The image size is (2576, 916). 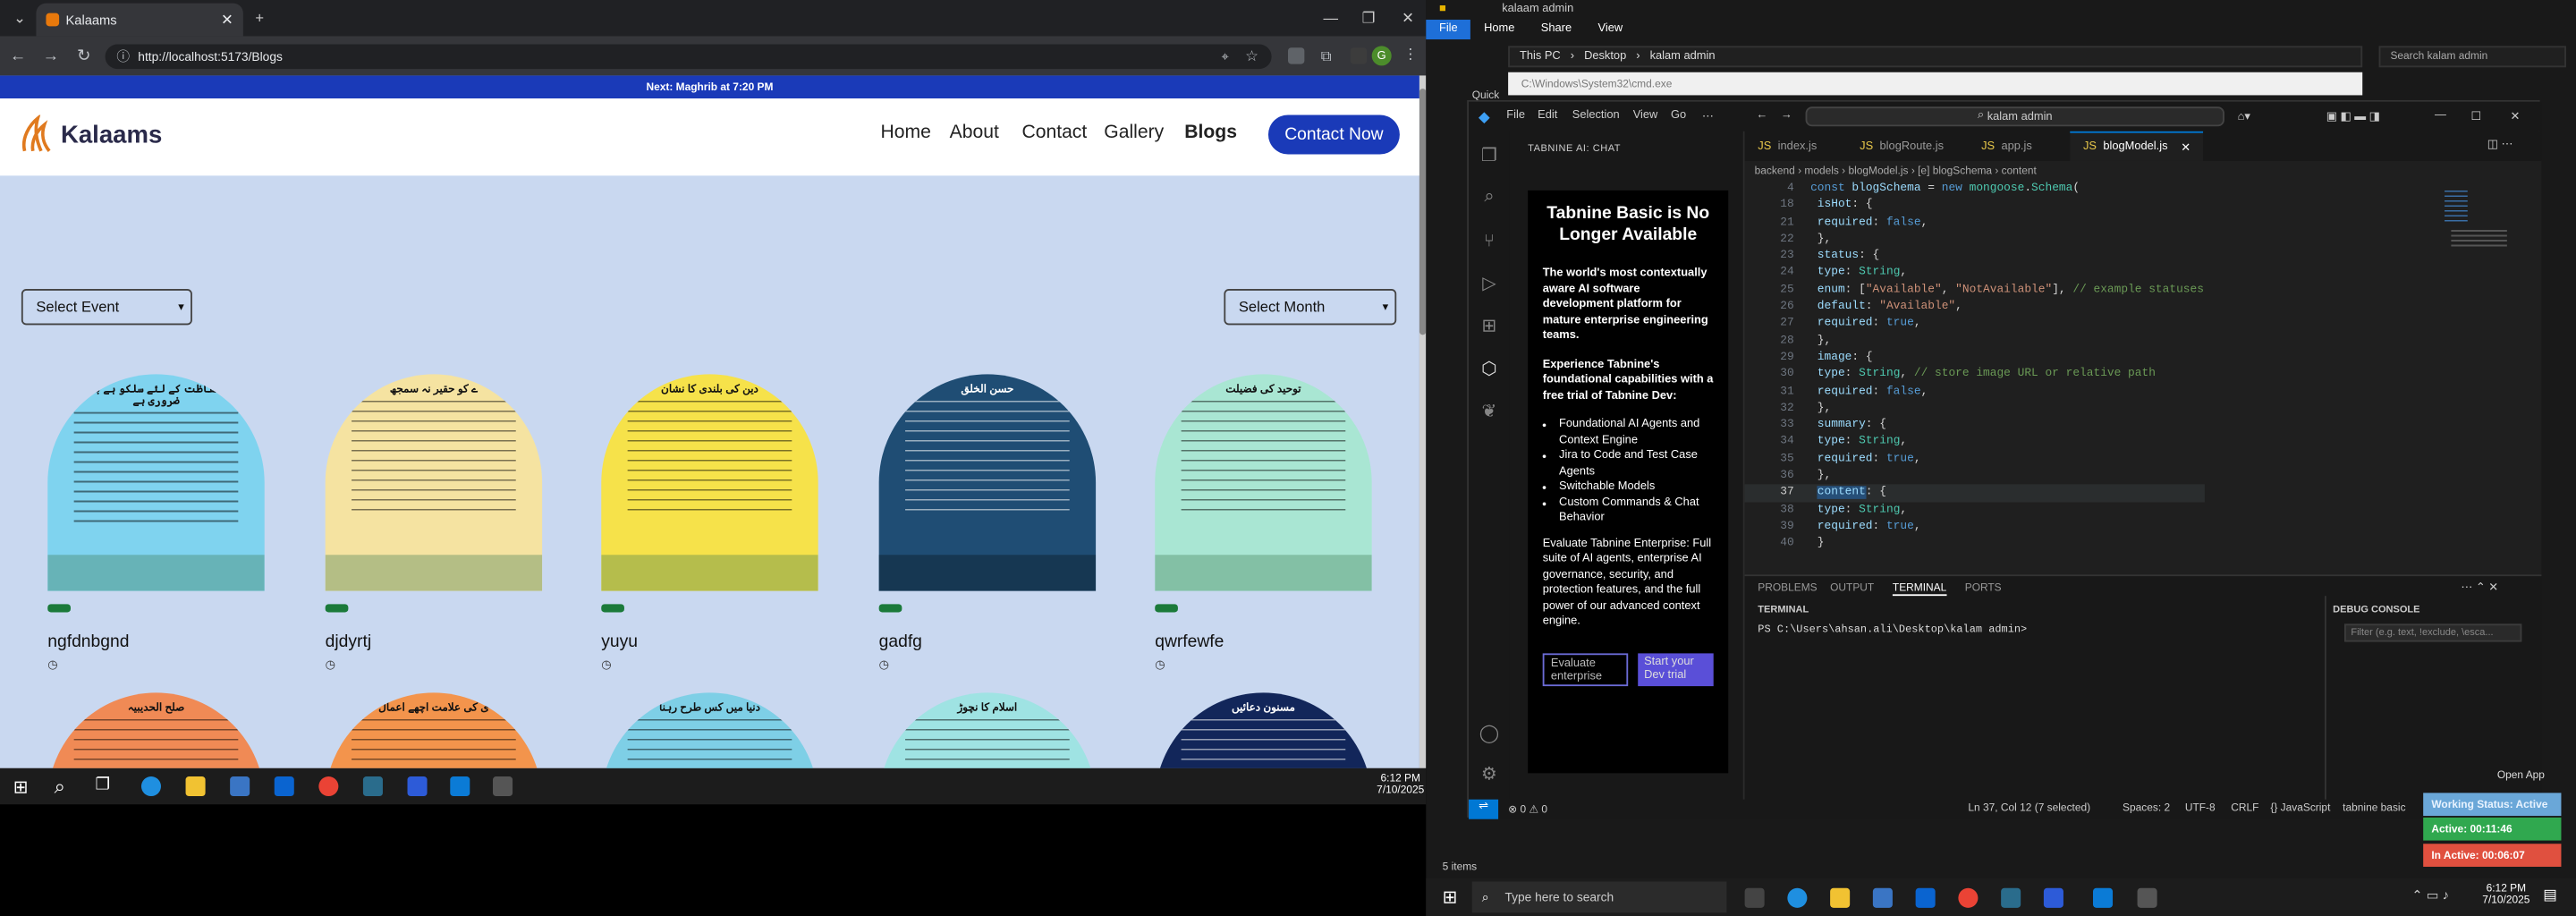 I want to click on blog-card-image: ی کی علامت اچھے اعمال, so click(x=434, y=730).